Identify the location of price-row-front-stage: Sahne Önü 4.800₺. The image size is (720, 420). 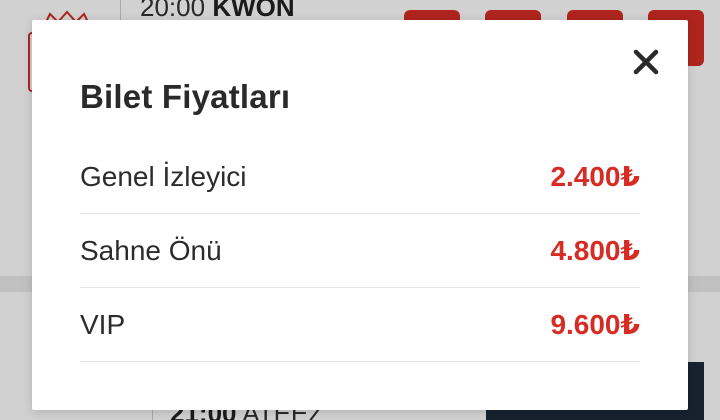
(360, 251).